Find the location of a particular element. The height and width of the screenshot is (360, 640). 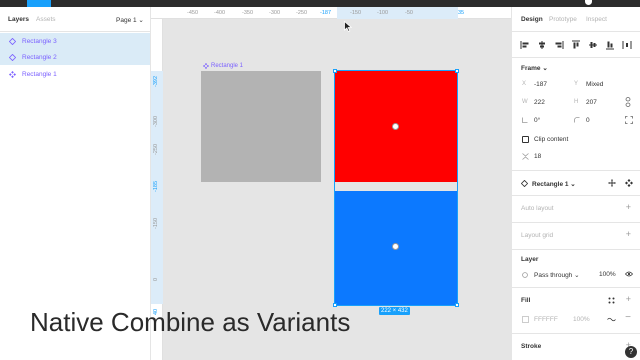

y-input: Mixed is located at coordinates (594, 84).